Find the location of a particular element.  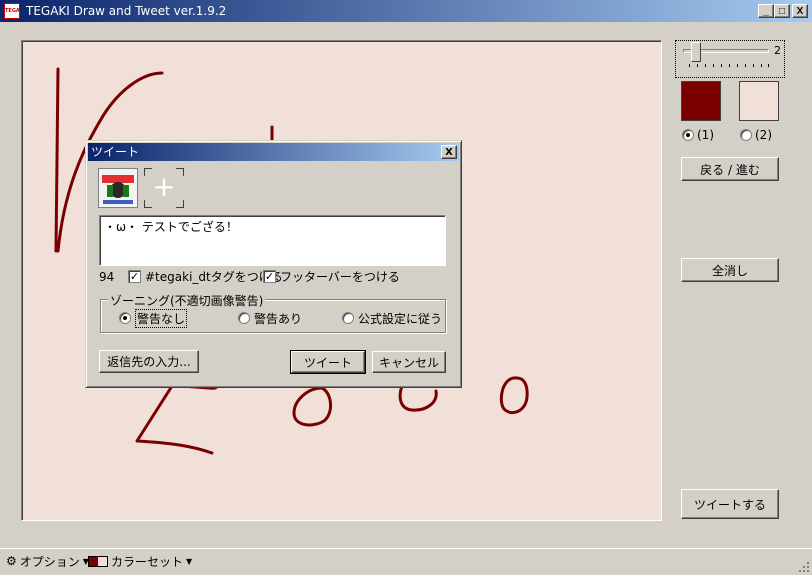

zoning-option-official: 公式設定に従う is located at coordinates (392, 318).